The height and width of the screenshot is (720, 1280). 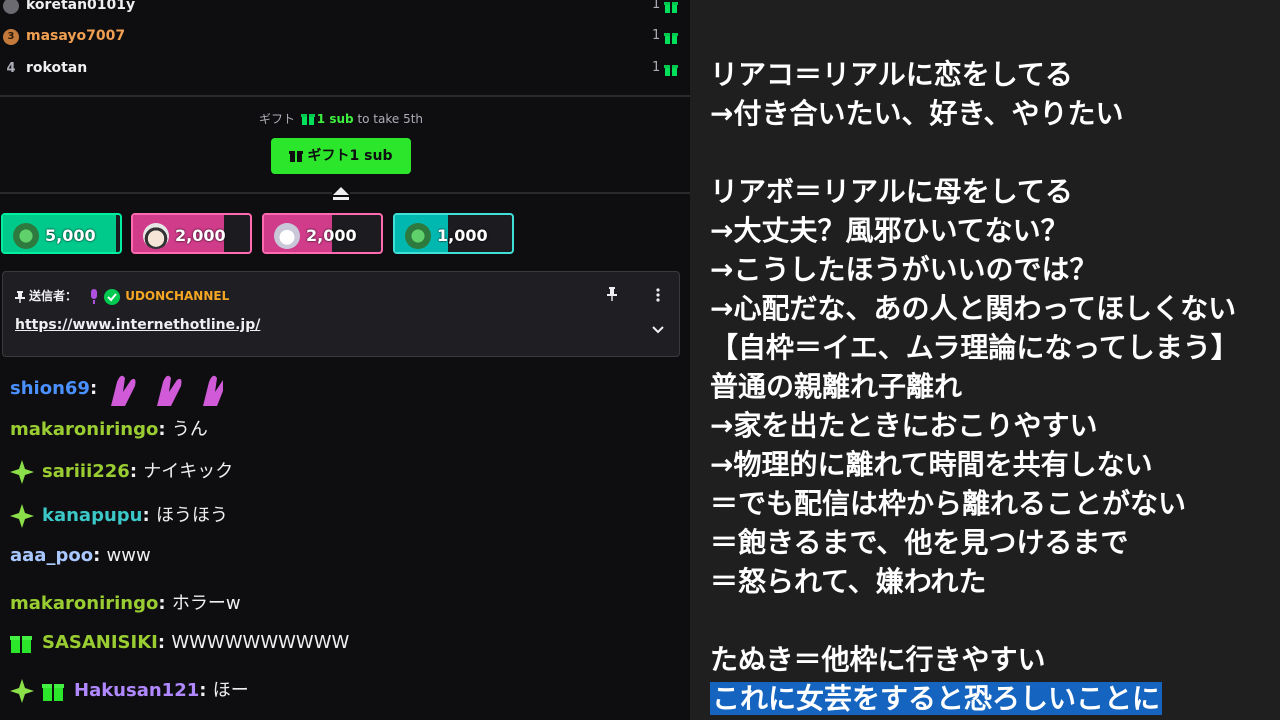 I want to click on leaderboard-username: masayo7007, so click(x=75, y=36).